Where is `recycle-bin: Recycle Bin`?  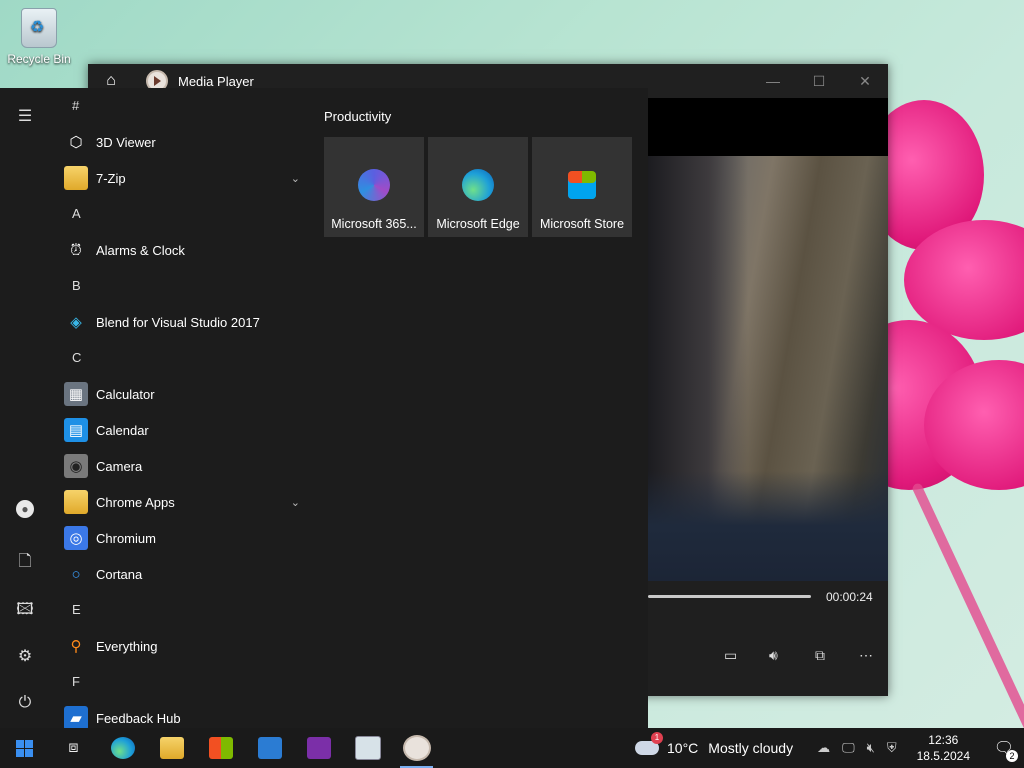
recycle-bin: Recycle Bin is located at coordinates (39, 37).